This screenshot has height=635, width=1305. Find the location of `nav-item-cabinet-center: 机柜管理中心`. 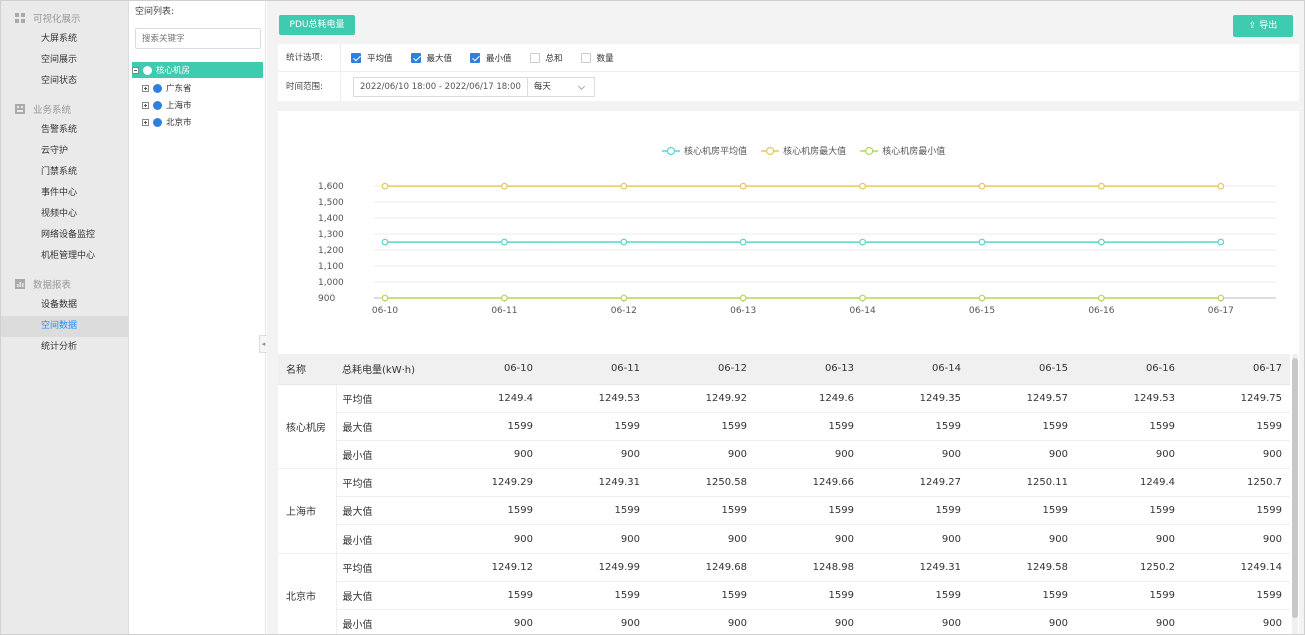

nav-item-cabinet-center: 机柜管理中心 is located at coordinates (64, 256).